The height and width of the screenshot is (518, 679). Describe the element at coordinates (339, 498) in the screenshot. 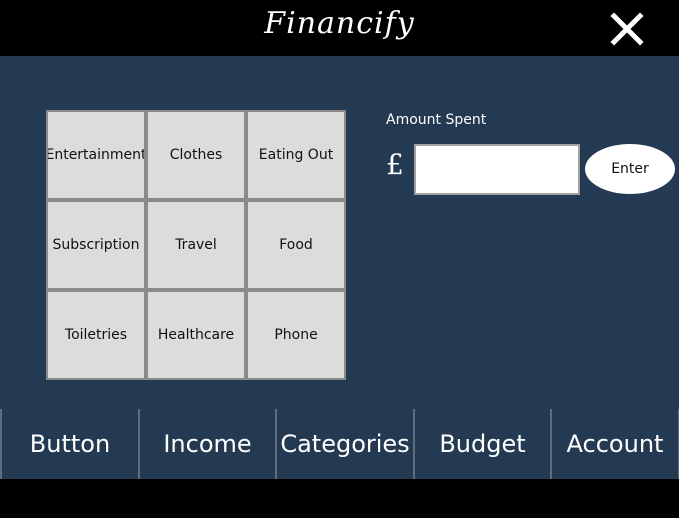

I see `footer-bar` at that location.